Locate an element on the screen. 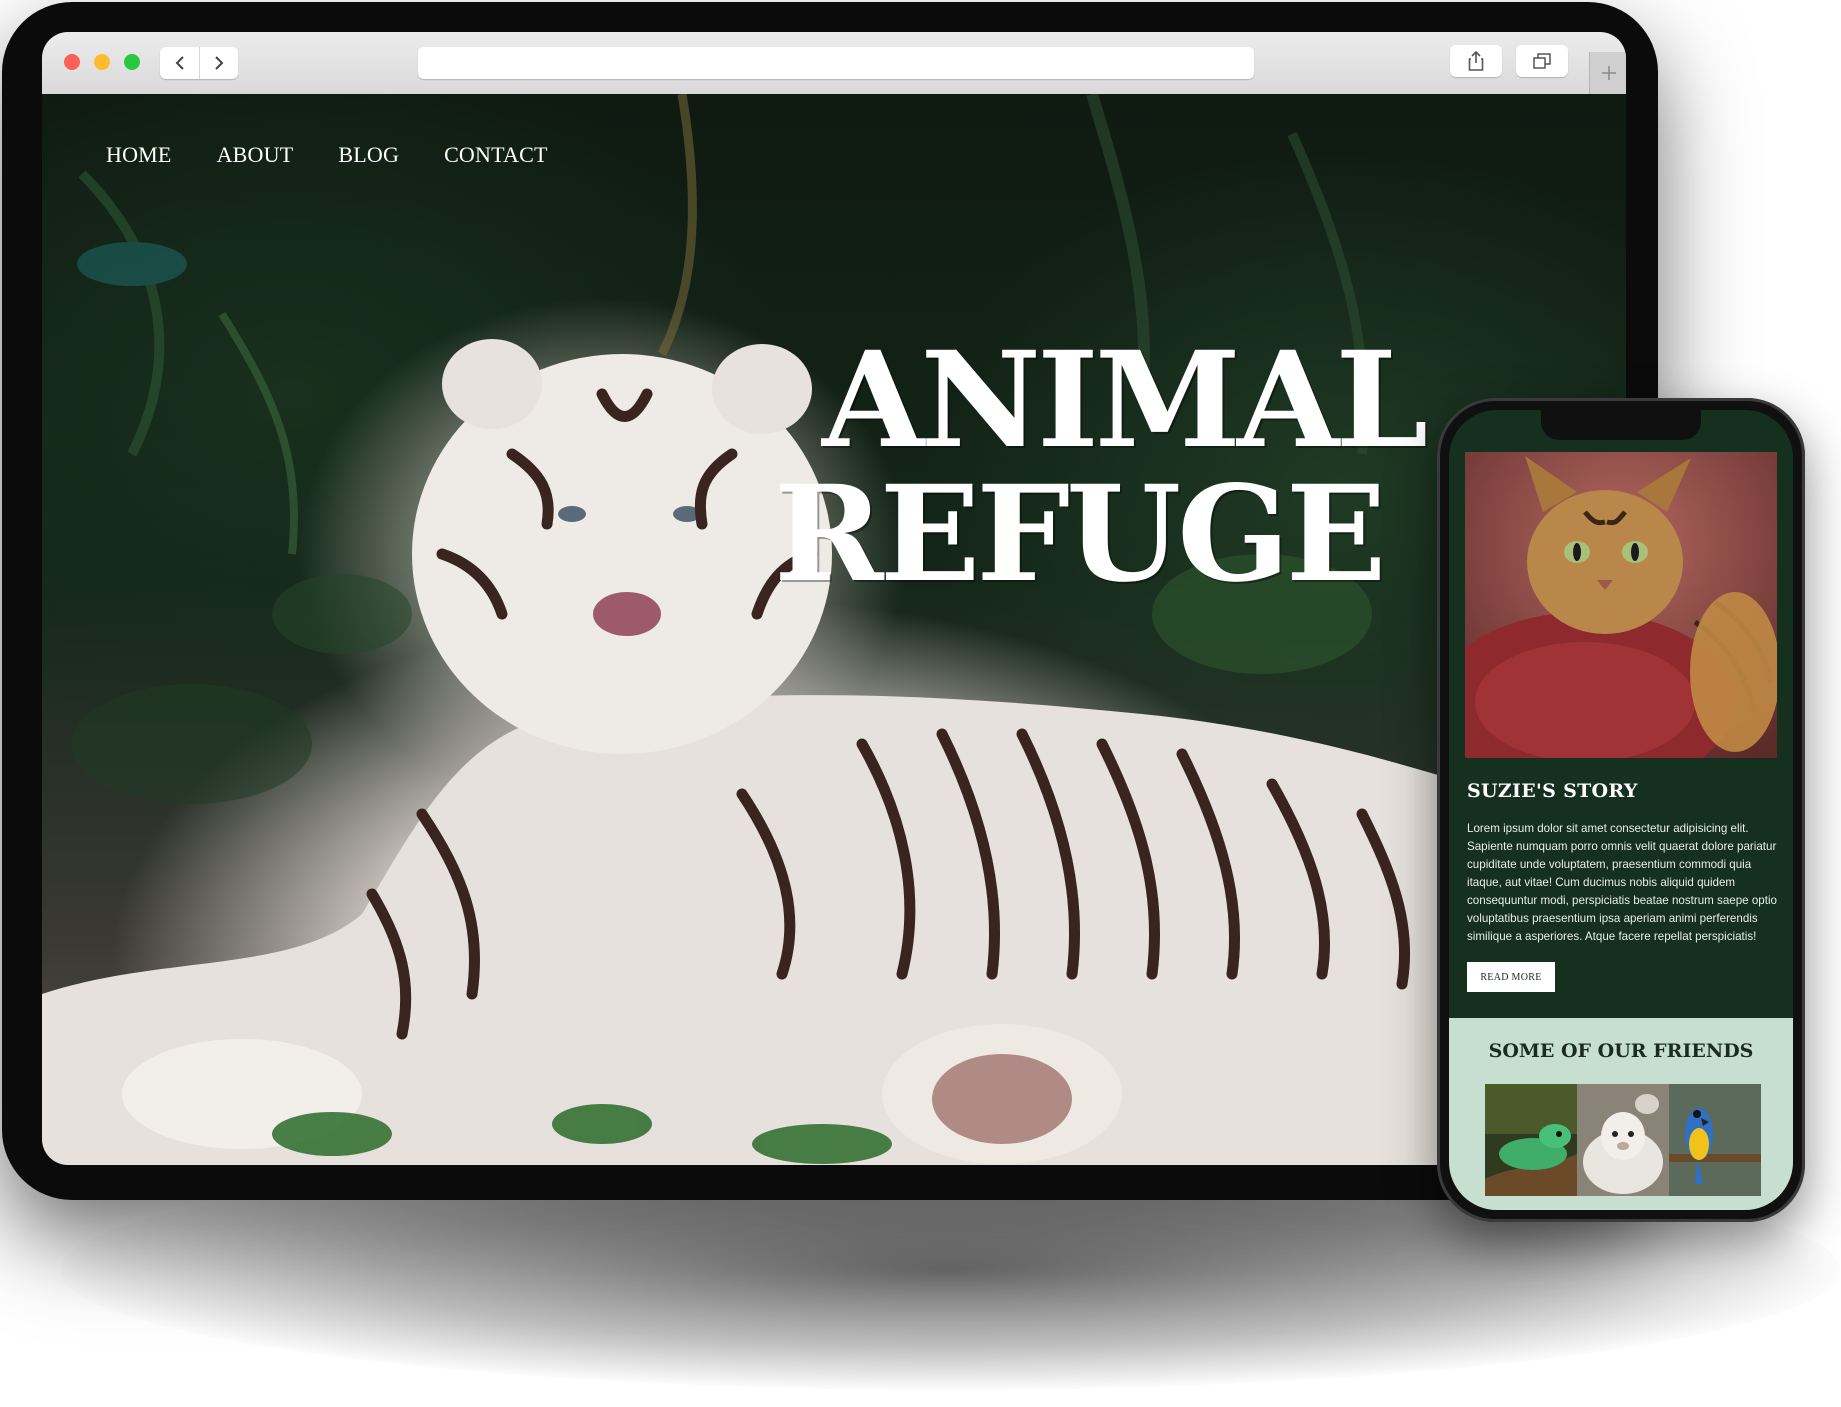 The image size is (1841, 1407). friends-gallery is located at coordinates (1623, 1140).